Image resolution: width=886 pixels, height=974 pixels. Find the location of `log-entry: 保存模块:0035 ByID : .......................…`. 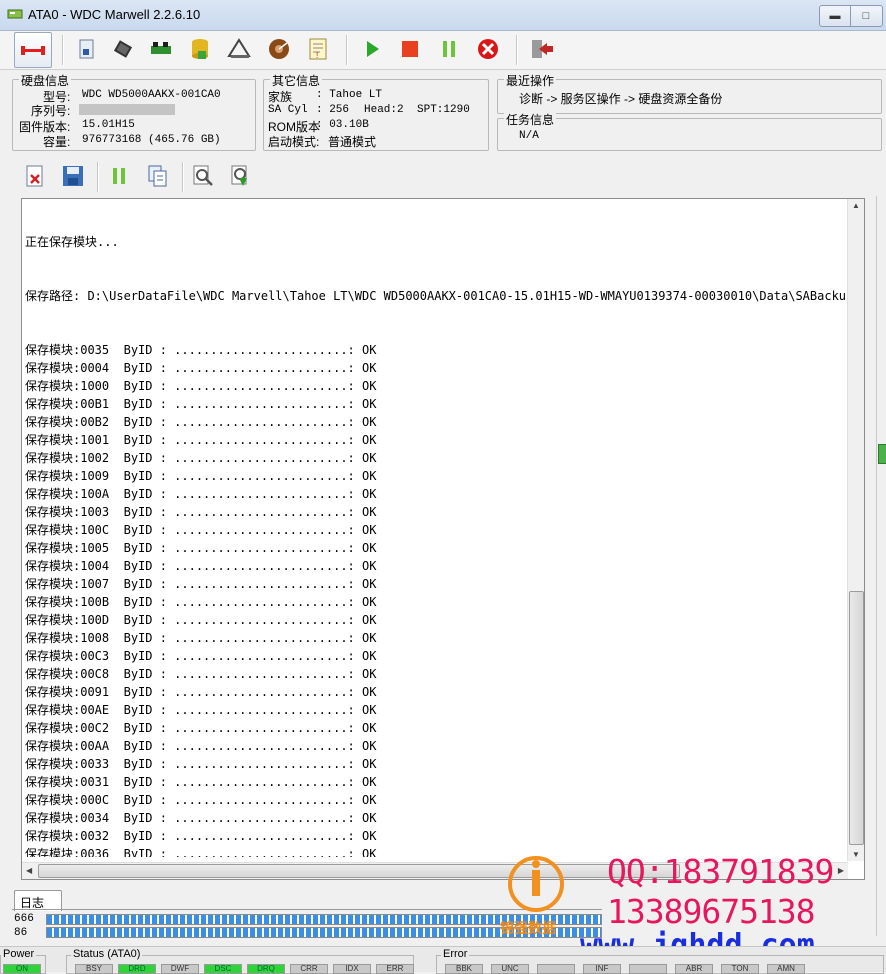

log-entry: 保存模块:0035 ByID : .......................… is located at coordinates (437, 350).